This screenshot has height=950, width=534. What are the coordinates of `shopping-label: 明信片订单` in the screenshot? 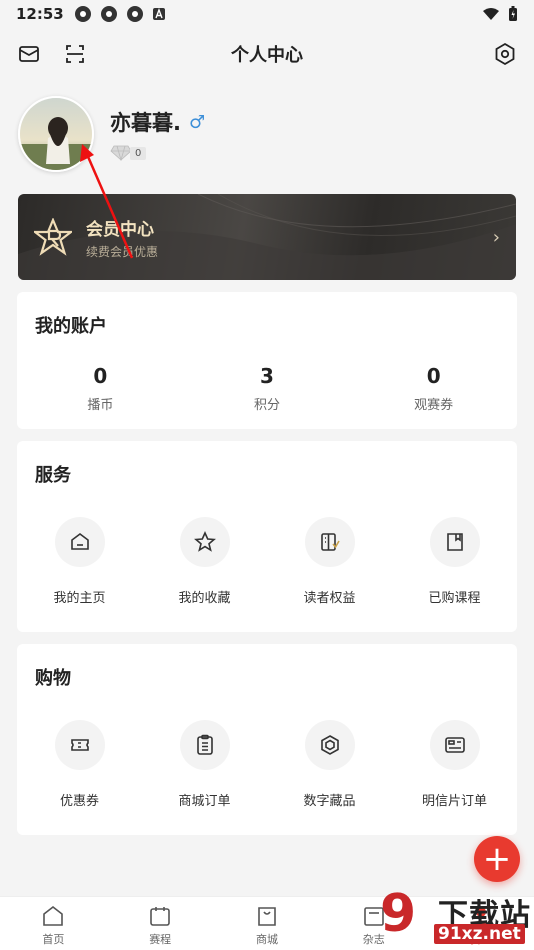 It's located at (454, 801).